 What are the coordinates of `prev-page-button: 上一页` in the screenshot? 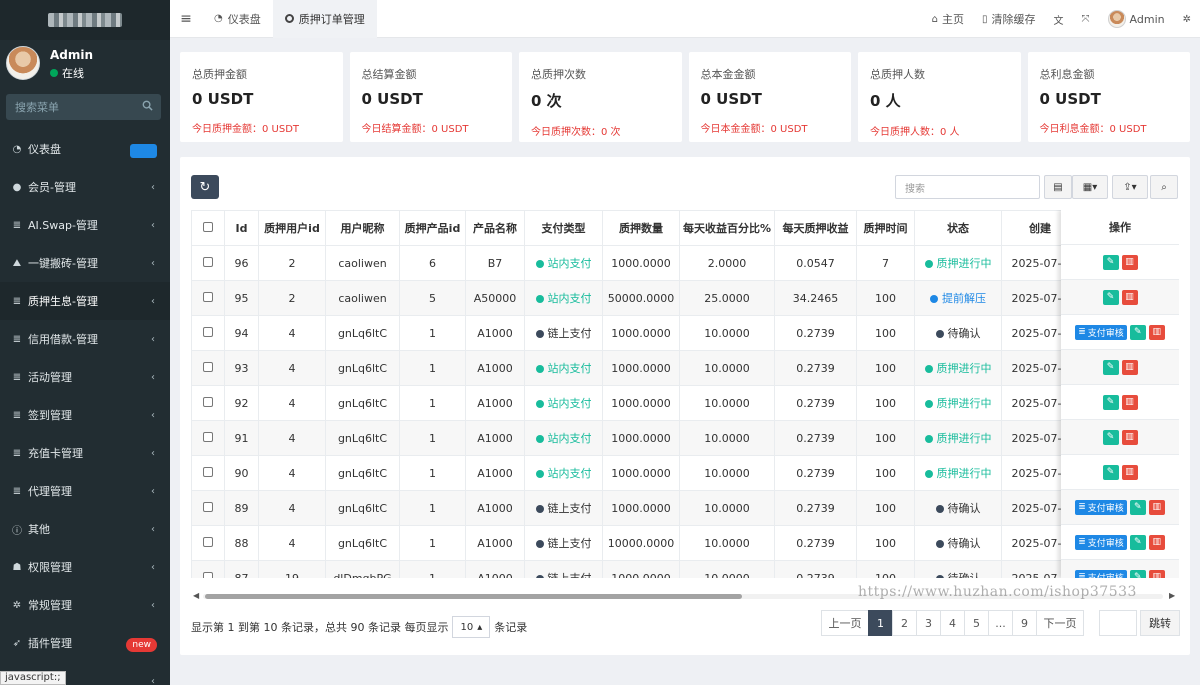 It's located at (845, 623).